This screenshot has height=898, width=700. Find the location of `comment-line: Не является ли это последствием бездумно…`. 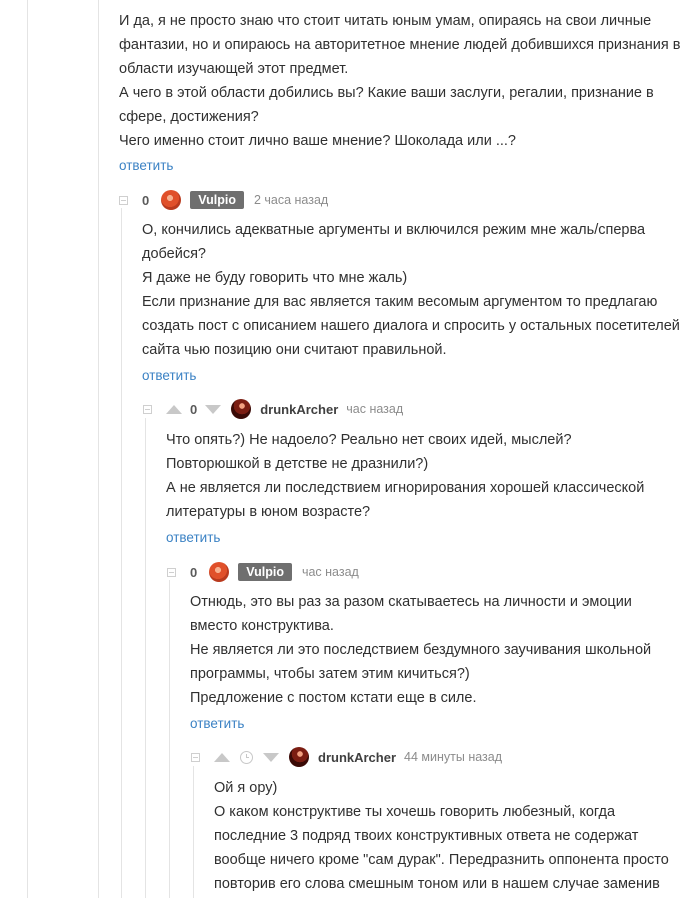

comment-line: Не является ли это последствием бездумно… is located at coordinates (421, 650).